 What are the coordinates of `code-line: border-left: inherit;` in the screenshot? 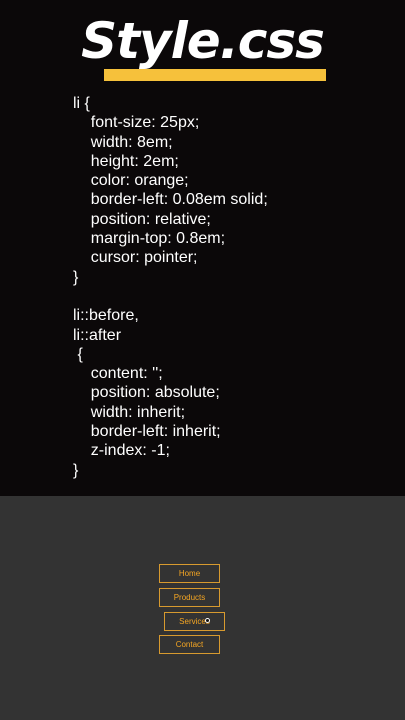 It's located at (147, 432).